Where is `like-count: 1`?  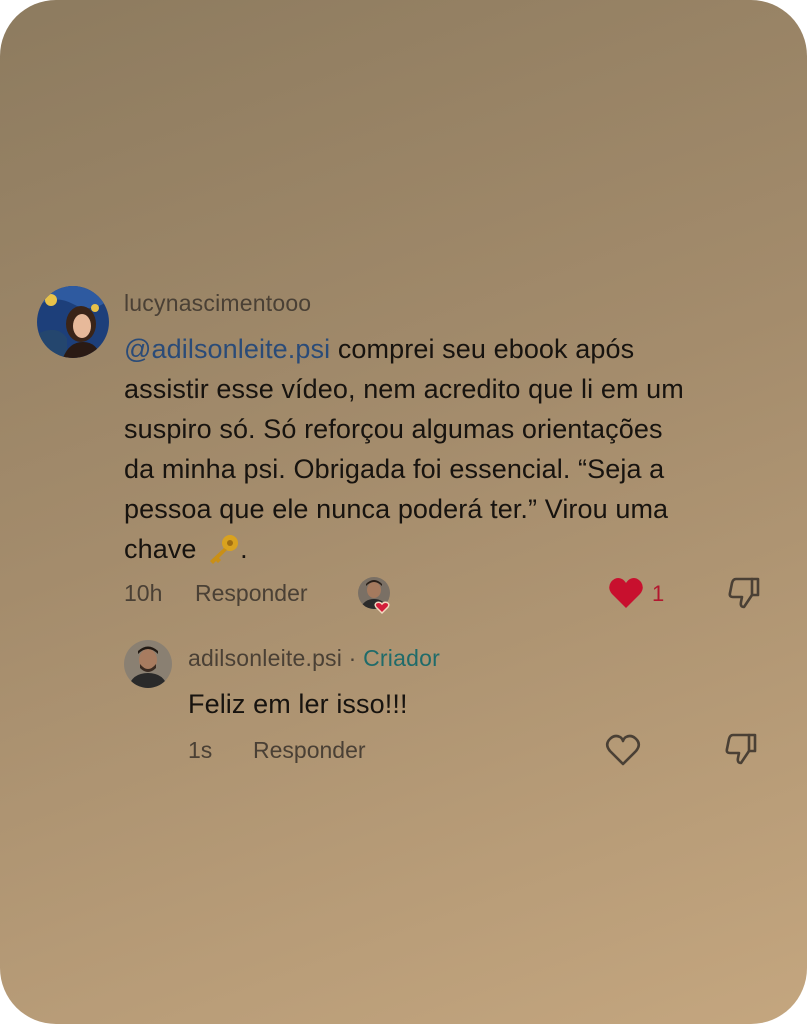 like-count: 1 is located at coordinates (658, 593).